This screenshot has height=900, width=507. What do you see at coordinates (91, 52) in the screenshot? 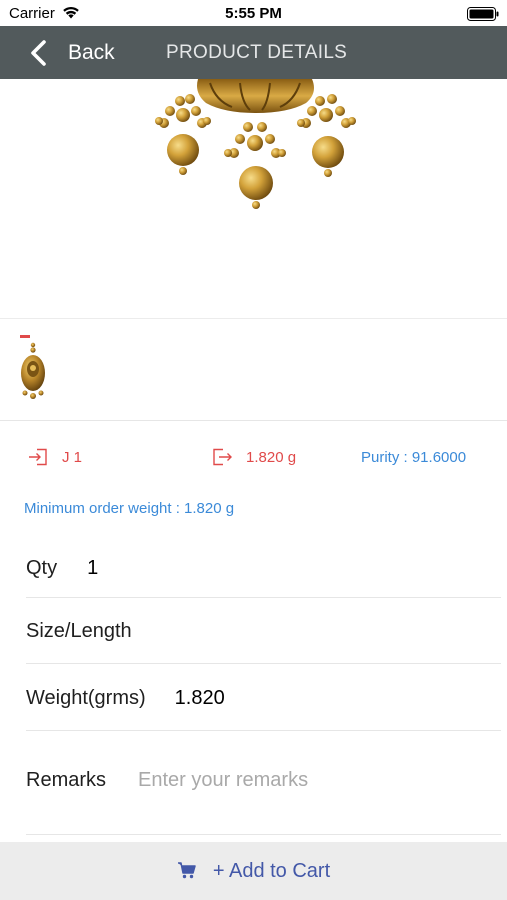
I see `back-label: Back` at bounding box center [91, 52].